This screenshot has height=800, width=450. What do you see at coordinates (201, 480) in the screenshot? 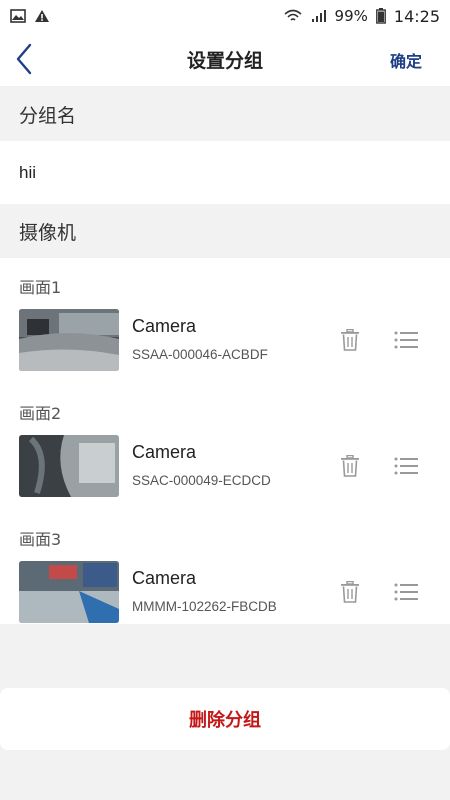
I see `camera-serial: SSAC-000049-ECDCD` at bounding box center [201, 480].